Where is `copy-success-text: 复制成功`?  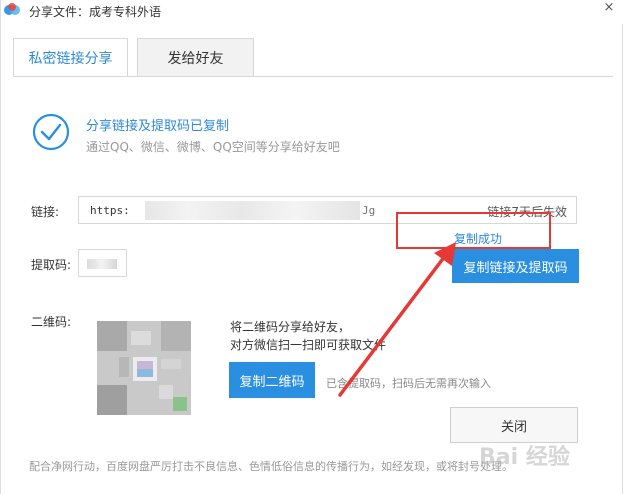 copy-success-text: 复制成功 is located at coordinates (478, 239).